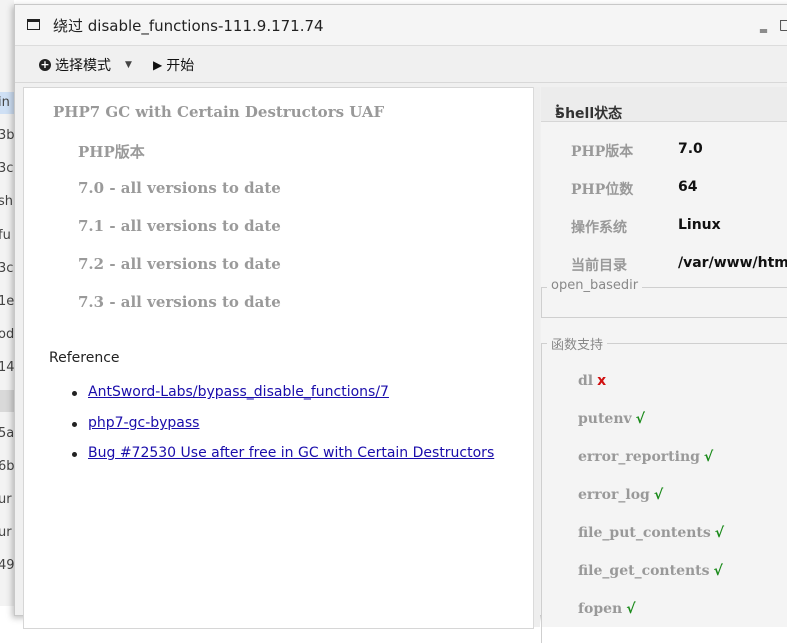 The width and height of the screenshot is (787, 643). I want to click on info-key: 当前目录, so click(599, 266).